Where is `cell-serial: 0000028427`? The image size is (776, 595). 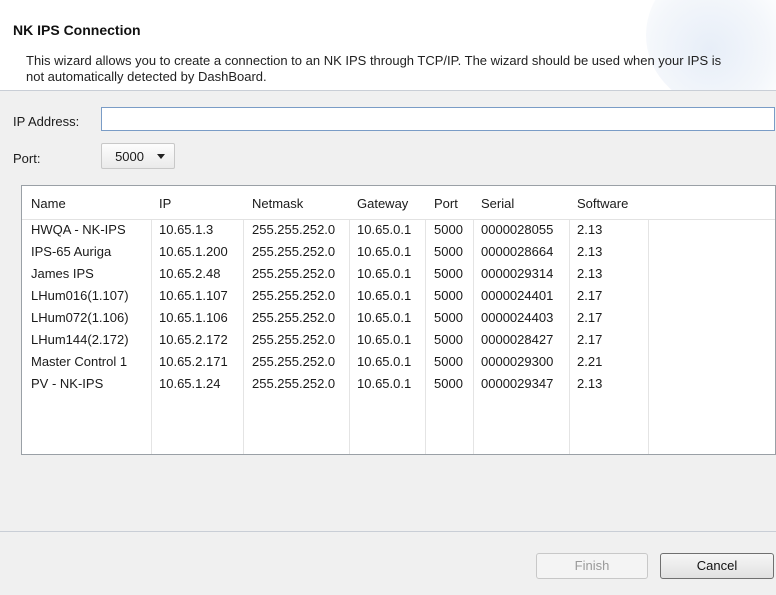
cell-serial: 0000028427 is located at coordinates (517, 339).